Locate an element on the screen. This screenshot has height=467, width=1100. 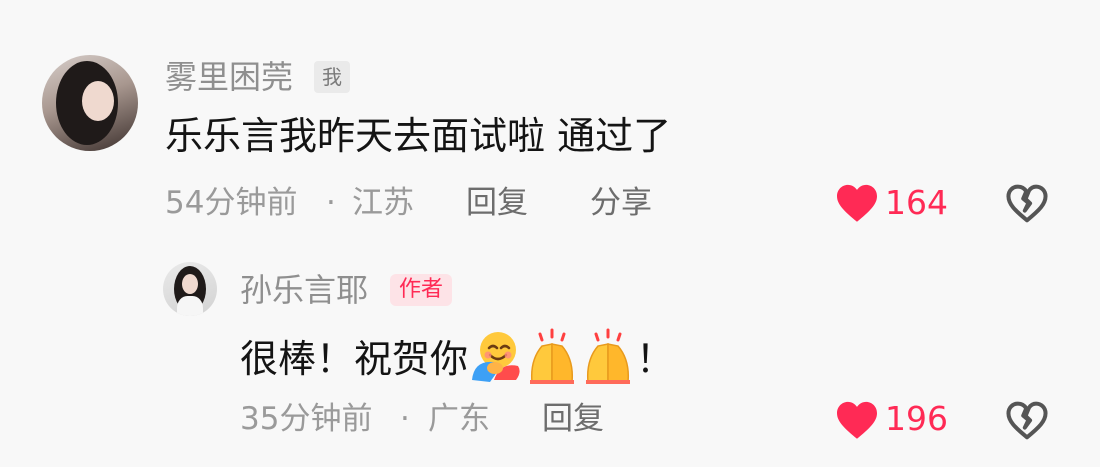
author-avatar is located at coordinates (190, 289).